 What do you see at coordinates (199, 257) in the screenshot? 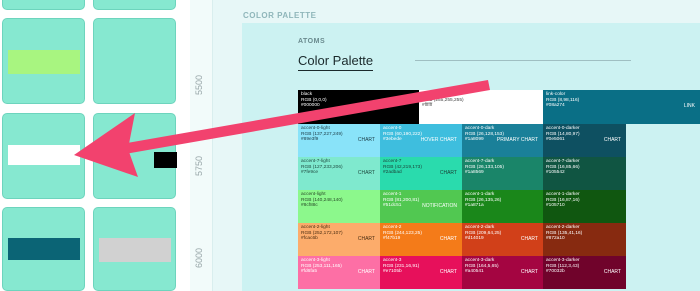
I see `ruler-tick: 6000` at bounding box center [199, 257].